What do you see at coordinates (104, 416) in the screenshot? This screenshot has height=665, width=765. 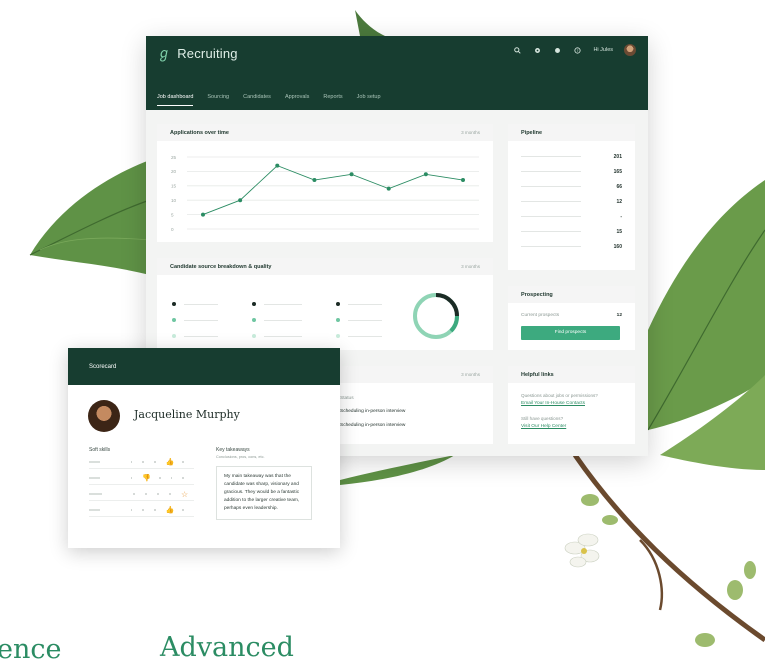 I see `candidate-avatar` at bounding box center [104, 416].